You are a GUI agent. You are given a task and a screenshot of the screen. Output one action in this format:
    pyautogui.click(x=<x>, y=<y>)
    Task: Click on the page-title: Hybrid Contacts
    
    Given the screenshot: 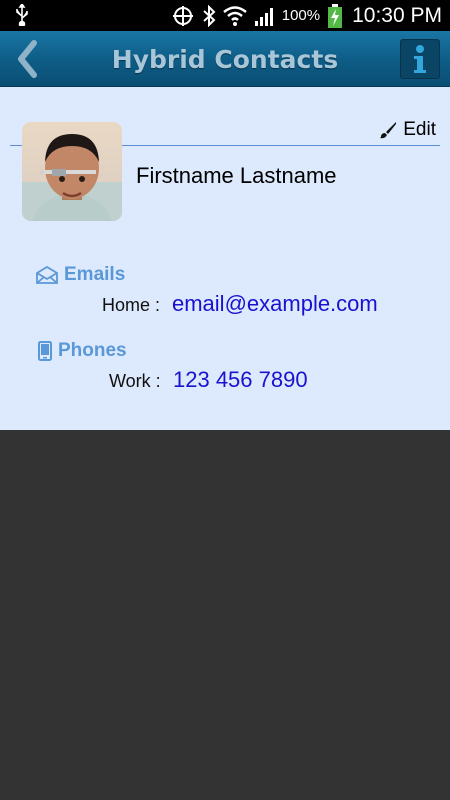 What is the action you would take?
    pyautogui.click(x=225, y=59)
    